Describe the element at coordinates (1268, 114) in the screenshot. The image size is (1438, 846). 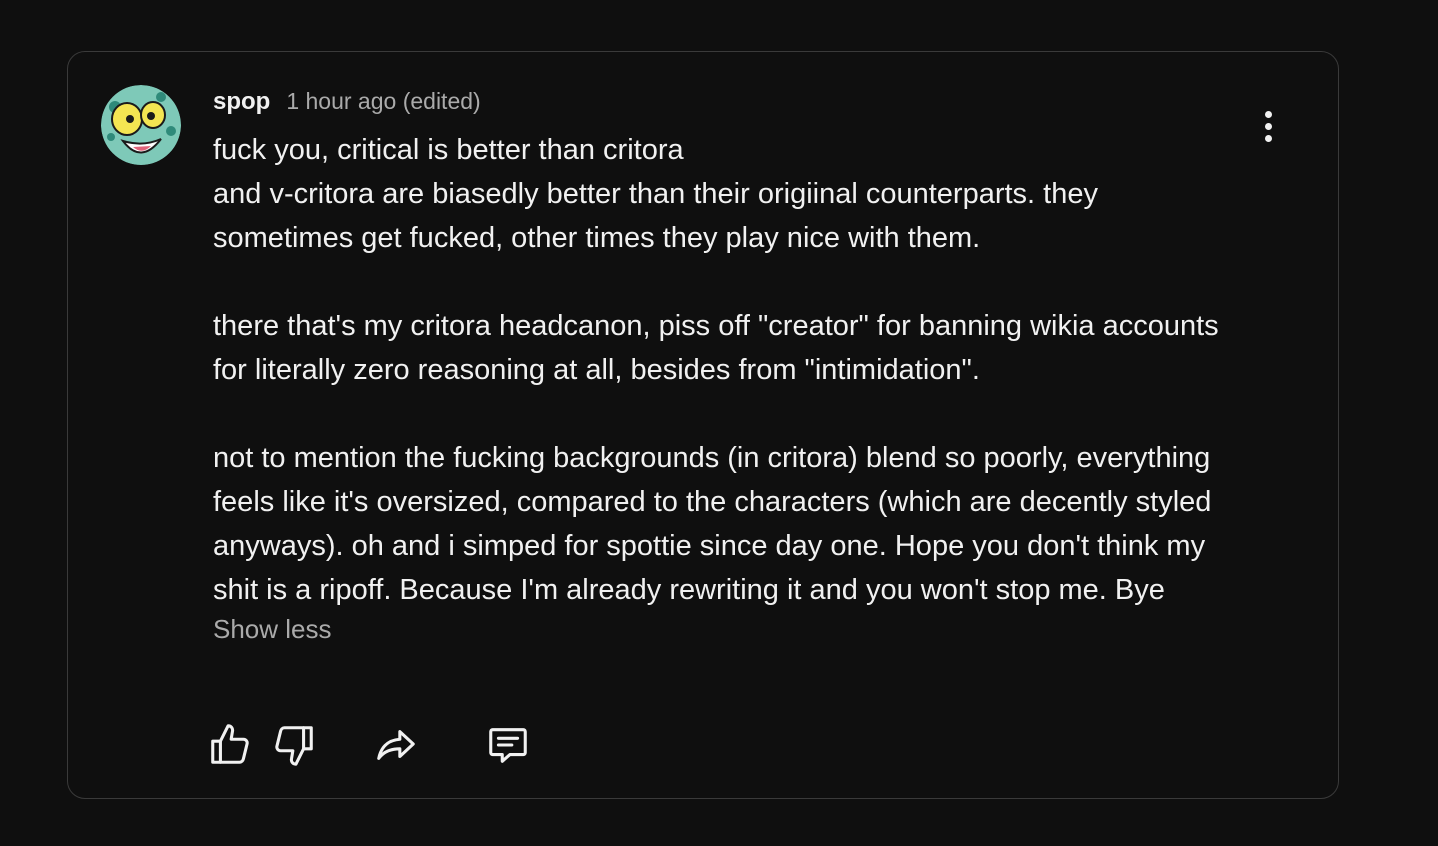
I see `more-vertical-icon` at that location.